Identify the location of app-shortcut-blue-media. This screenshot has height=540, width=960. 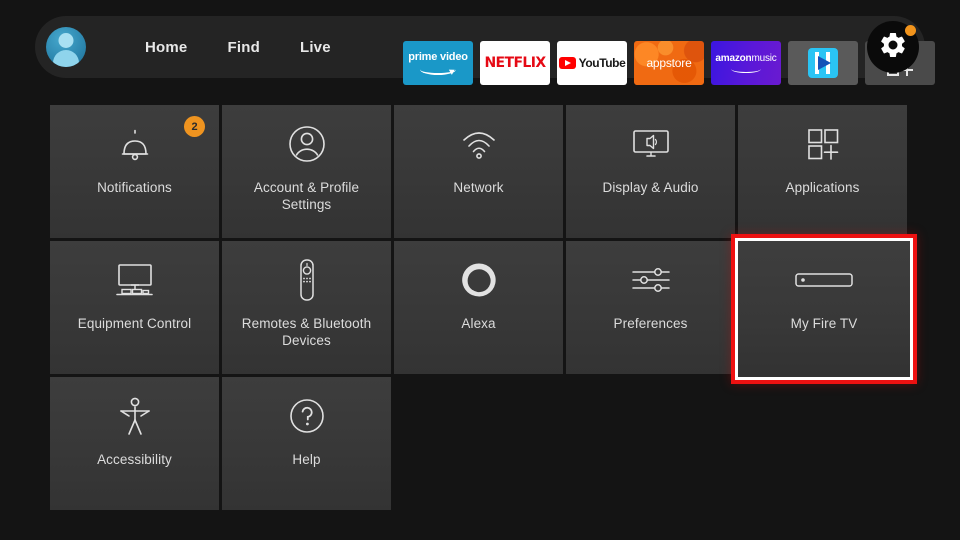
(823, 63).